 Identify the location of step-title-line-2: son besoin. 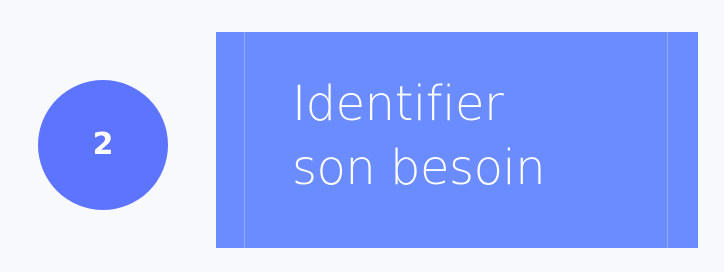
(419, 168).